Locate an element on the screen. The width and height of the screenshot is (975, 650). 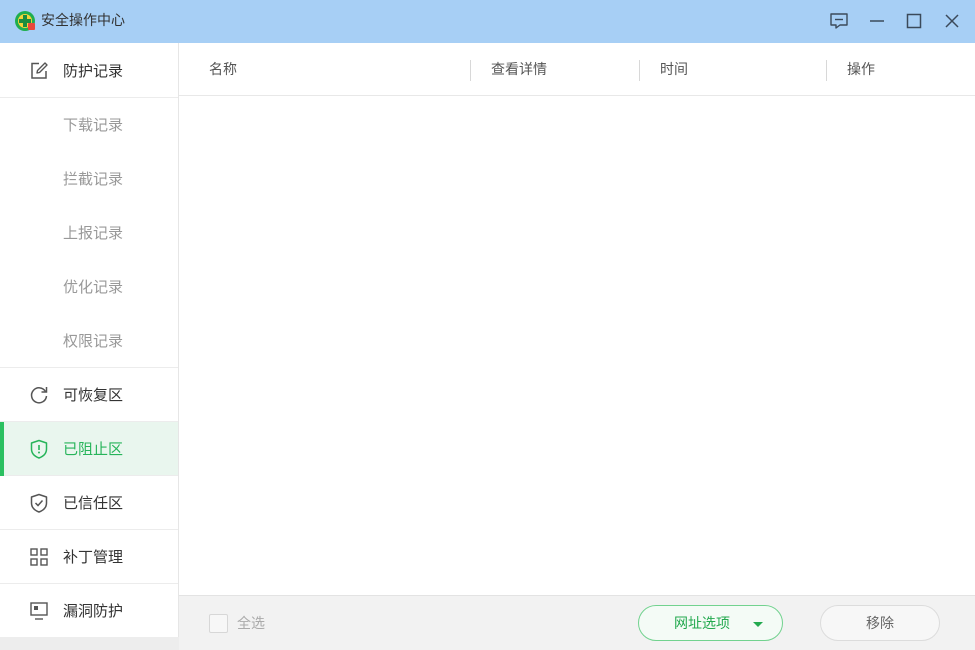
minimize-button is located at coordinates (877, 21).